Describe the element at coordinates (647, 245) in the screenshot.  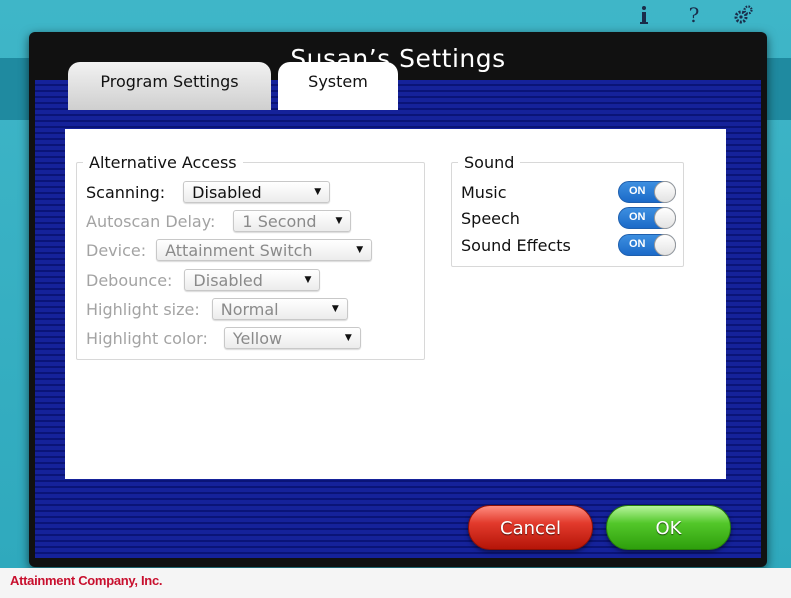
I see `sound-effects-toggle: ON` at that location.